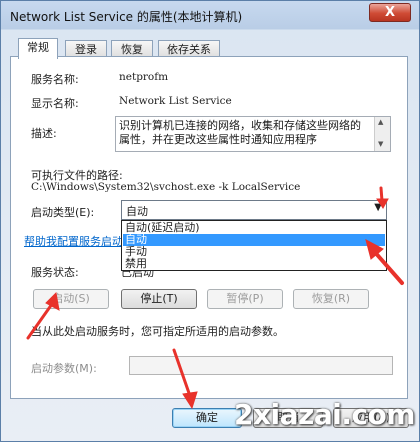  What do you see at coordinates (190, 400) in the screenshot?
I see `annotation-arrowhead-ok` at bounding box center [190, 400].